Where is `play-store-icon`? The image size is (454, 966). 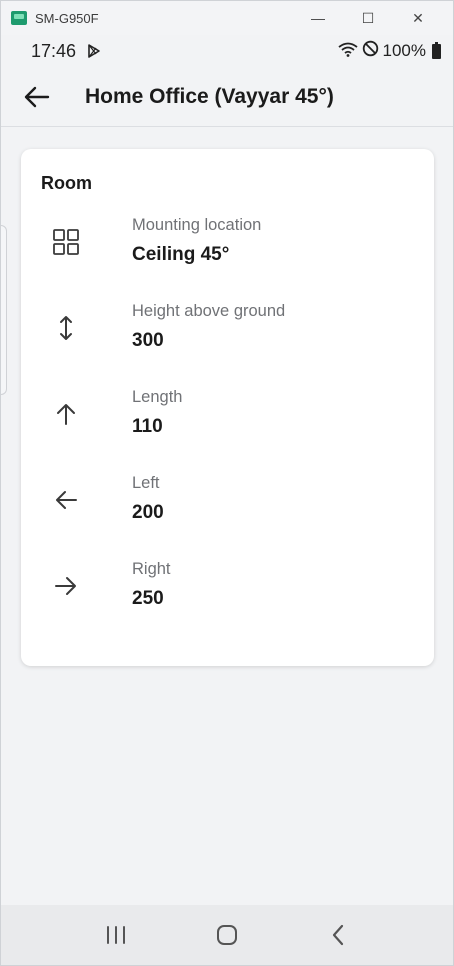
play-store-icon is located at coordinates (94, 51).